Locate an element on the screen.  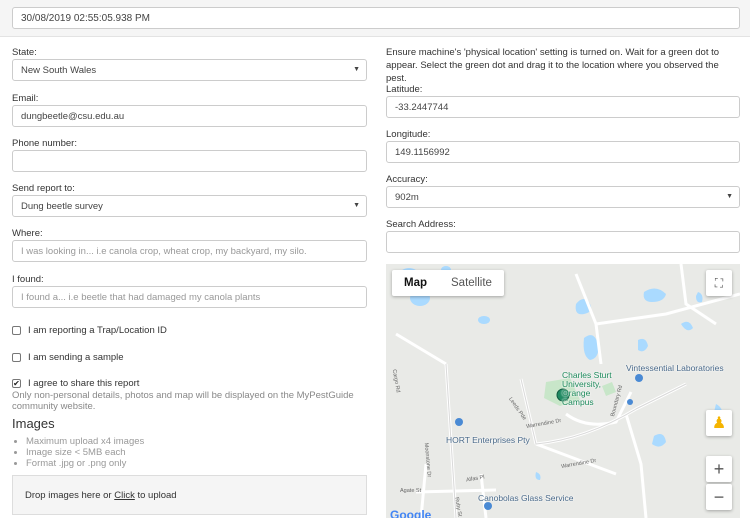
image-rule-item: Image size < 5MB each is located at coordinates (85, 452).